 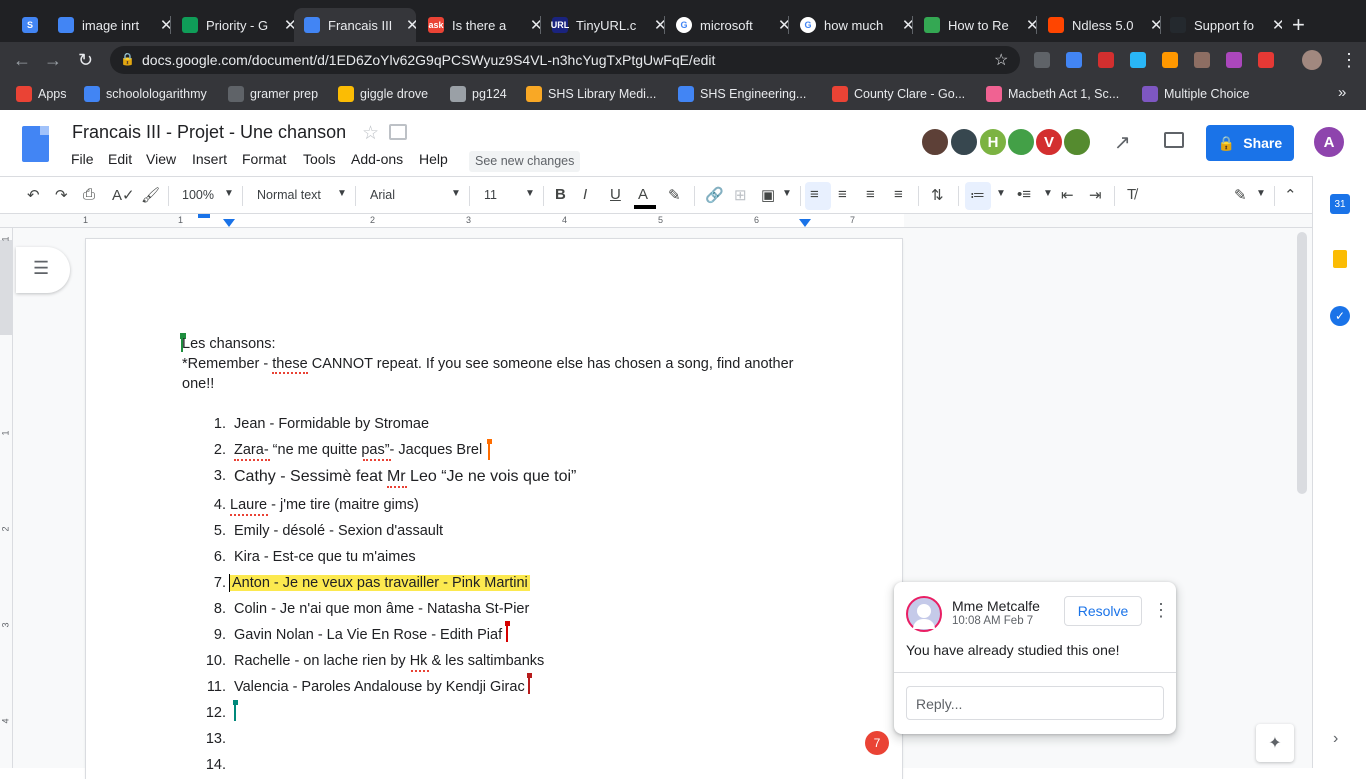 What do you see at coordinates (1099, 25) in the screenshot?
I see `browser-tab: Ndless 5.0 ✕` at bounding box center [1099, 25].